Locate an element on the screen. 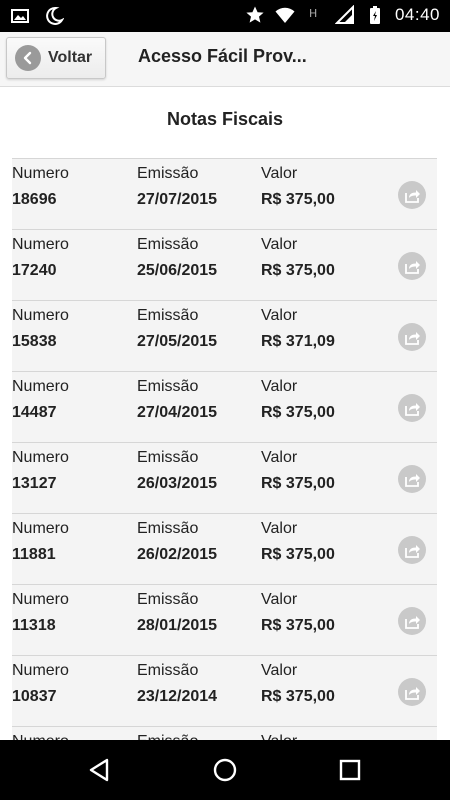 The image size is (450, 800). emissao-value: 26/03/2015 is located at coordinates (177, 483).